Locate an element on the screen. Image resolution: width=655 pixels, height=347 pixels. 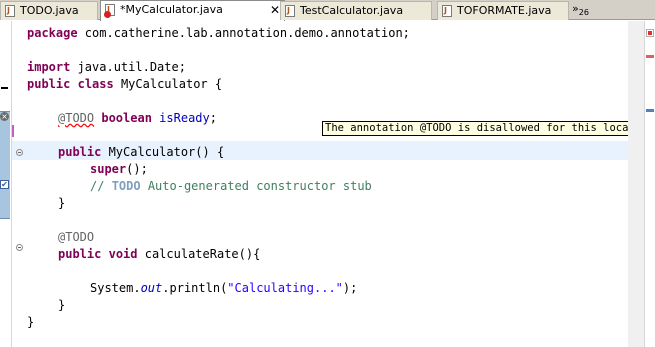
tab-toformate-java: J TOFORMATE.java is located at coordinates (503, 10).